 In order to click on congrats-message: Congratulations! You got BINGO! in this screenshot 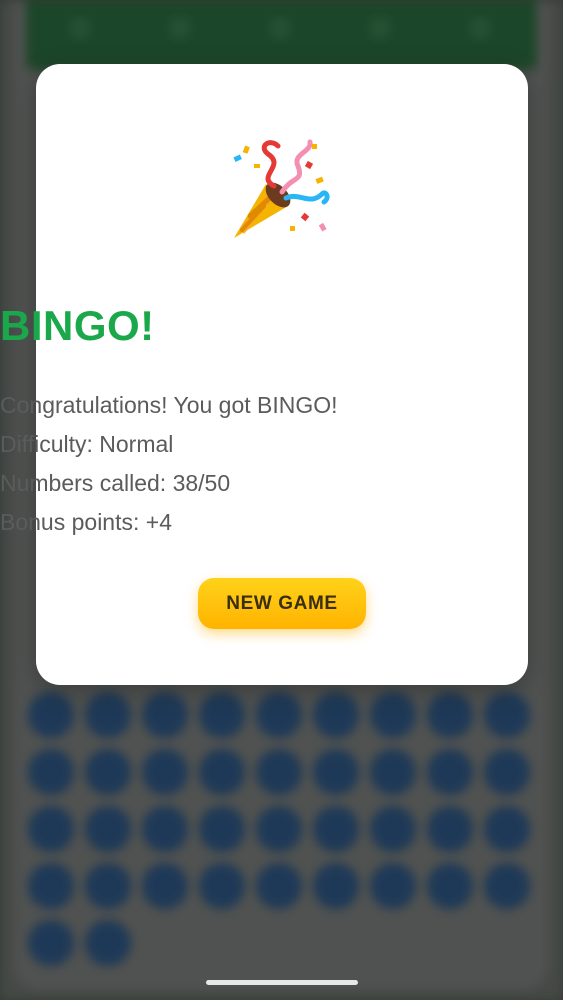, I will do `click(169, 405)`.